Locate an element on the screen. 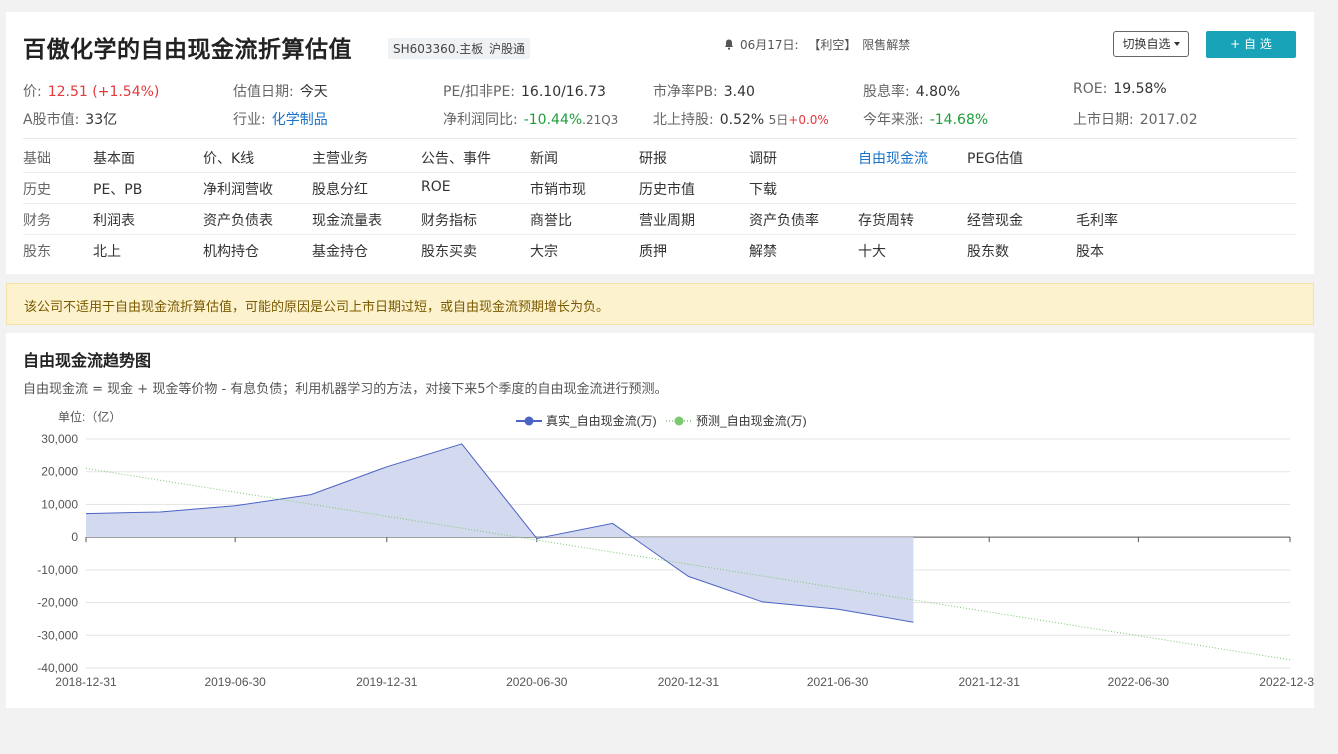 The height and width of the screenshot is (754, 1338). nav-item: 自由现金流 is located at coordinates (893, 158).